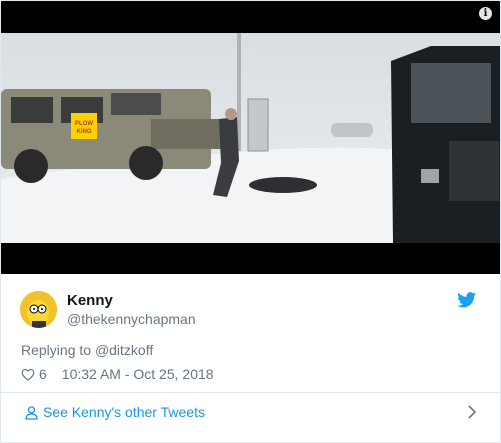 Image resolution: width=501 pixels, height=443 pixels. I want to click on heart-icon, so click(28, 374).